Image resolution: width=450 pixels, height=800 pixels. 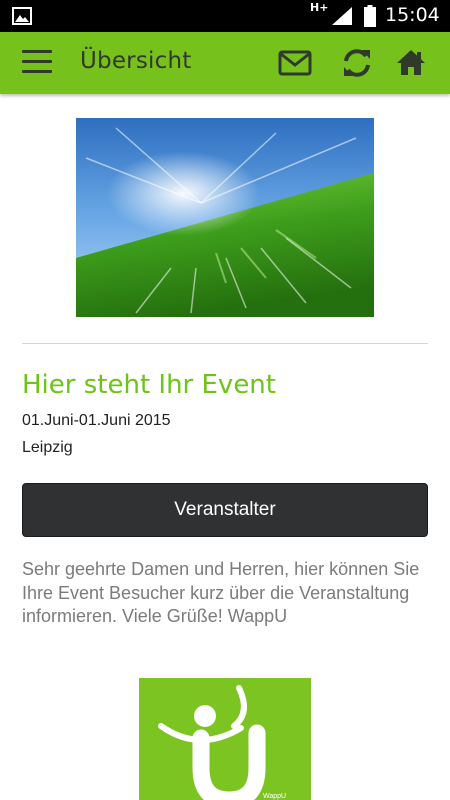 What do you see at coordinates (136, 61) in the screenshot?
I see `page-title: Übersicht` at bounding box center [136, 61].